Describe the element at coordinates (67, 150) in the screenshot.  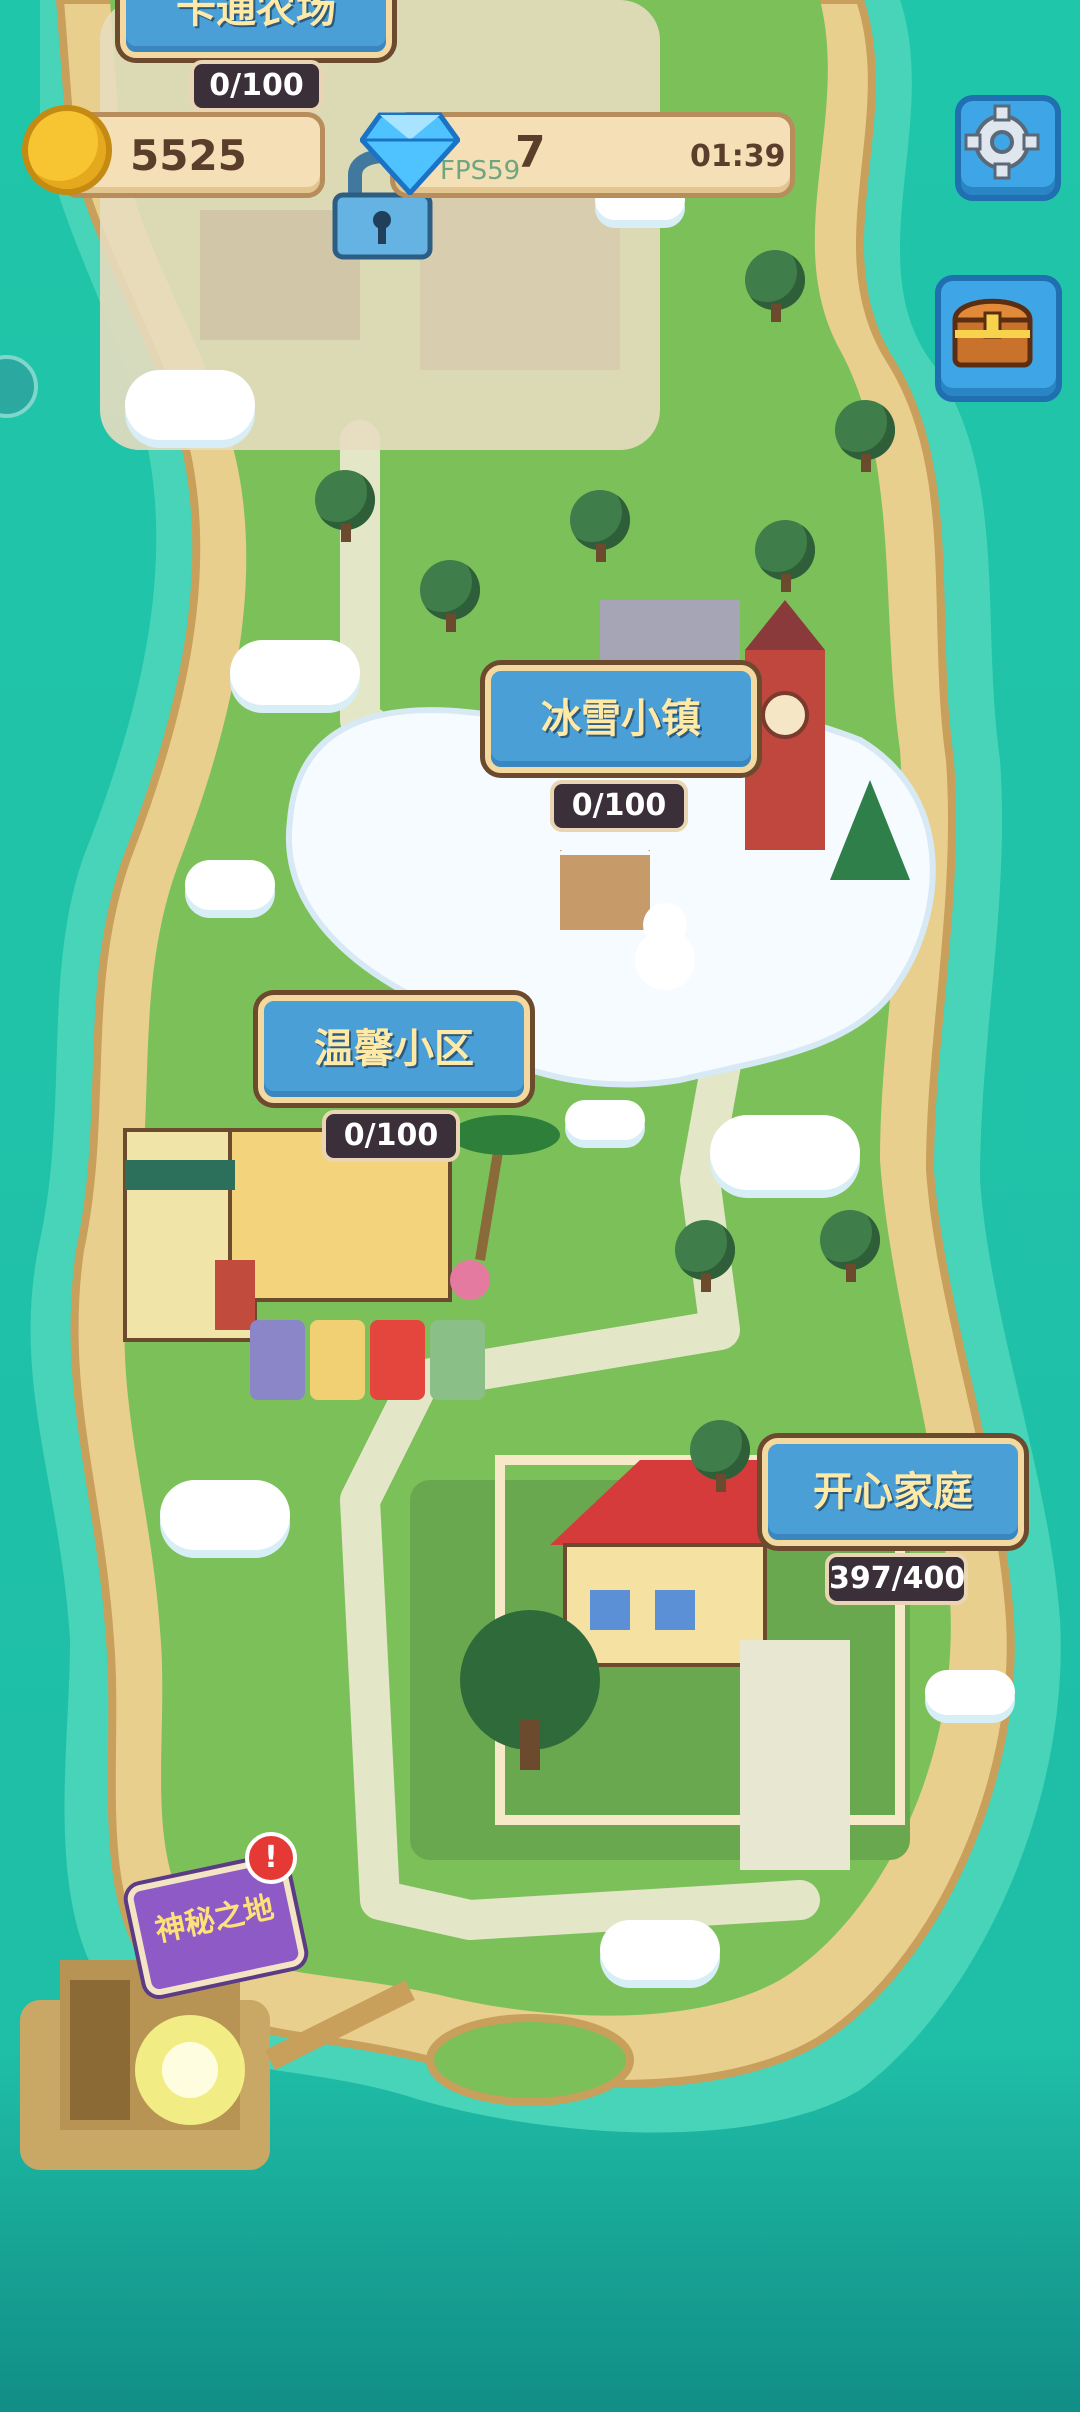
I see `coin-icon` at that location.